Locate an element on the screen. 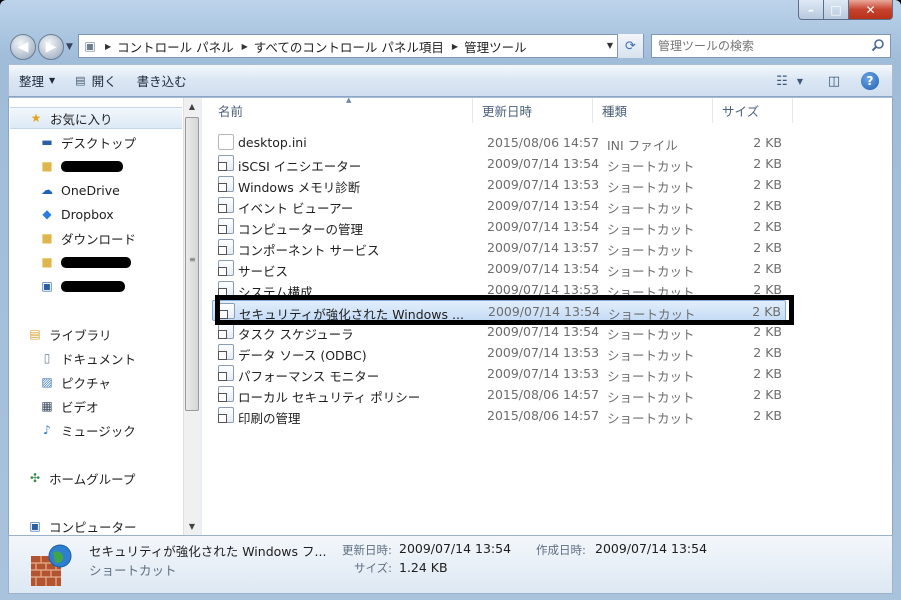 The height and width of the screenshot is (600, 901). back-button: ◀ is located at coordinates (23, 47).